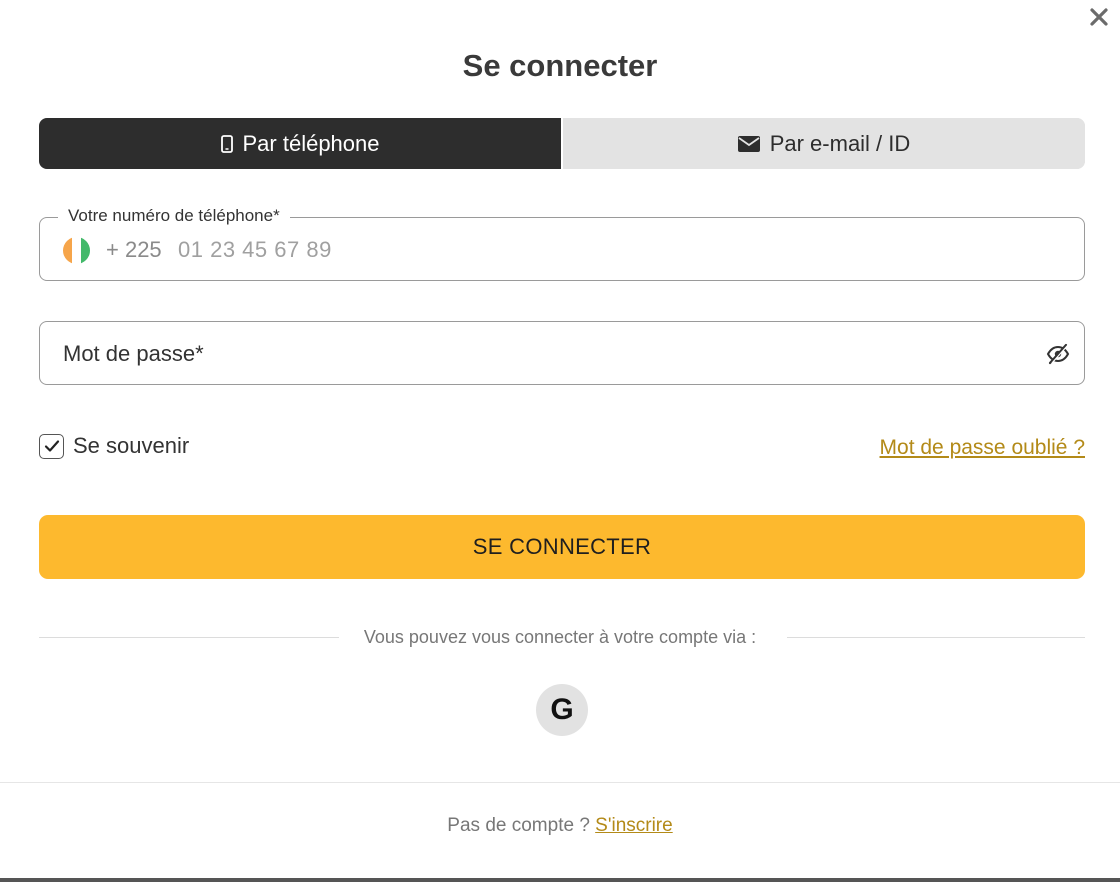 The image size is (1120, 882). Describe the element at coordinates (560, 65) in the screenshot. I see `page-title: Se connecter` at that location.